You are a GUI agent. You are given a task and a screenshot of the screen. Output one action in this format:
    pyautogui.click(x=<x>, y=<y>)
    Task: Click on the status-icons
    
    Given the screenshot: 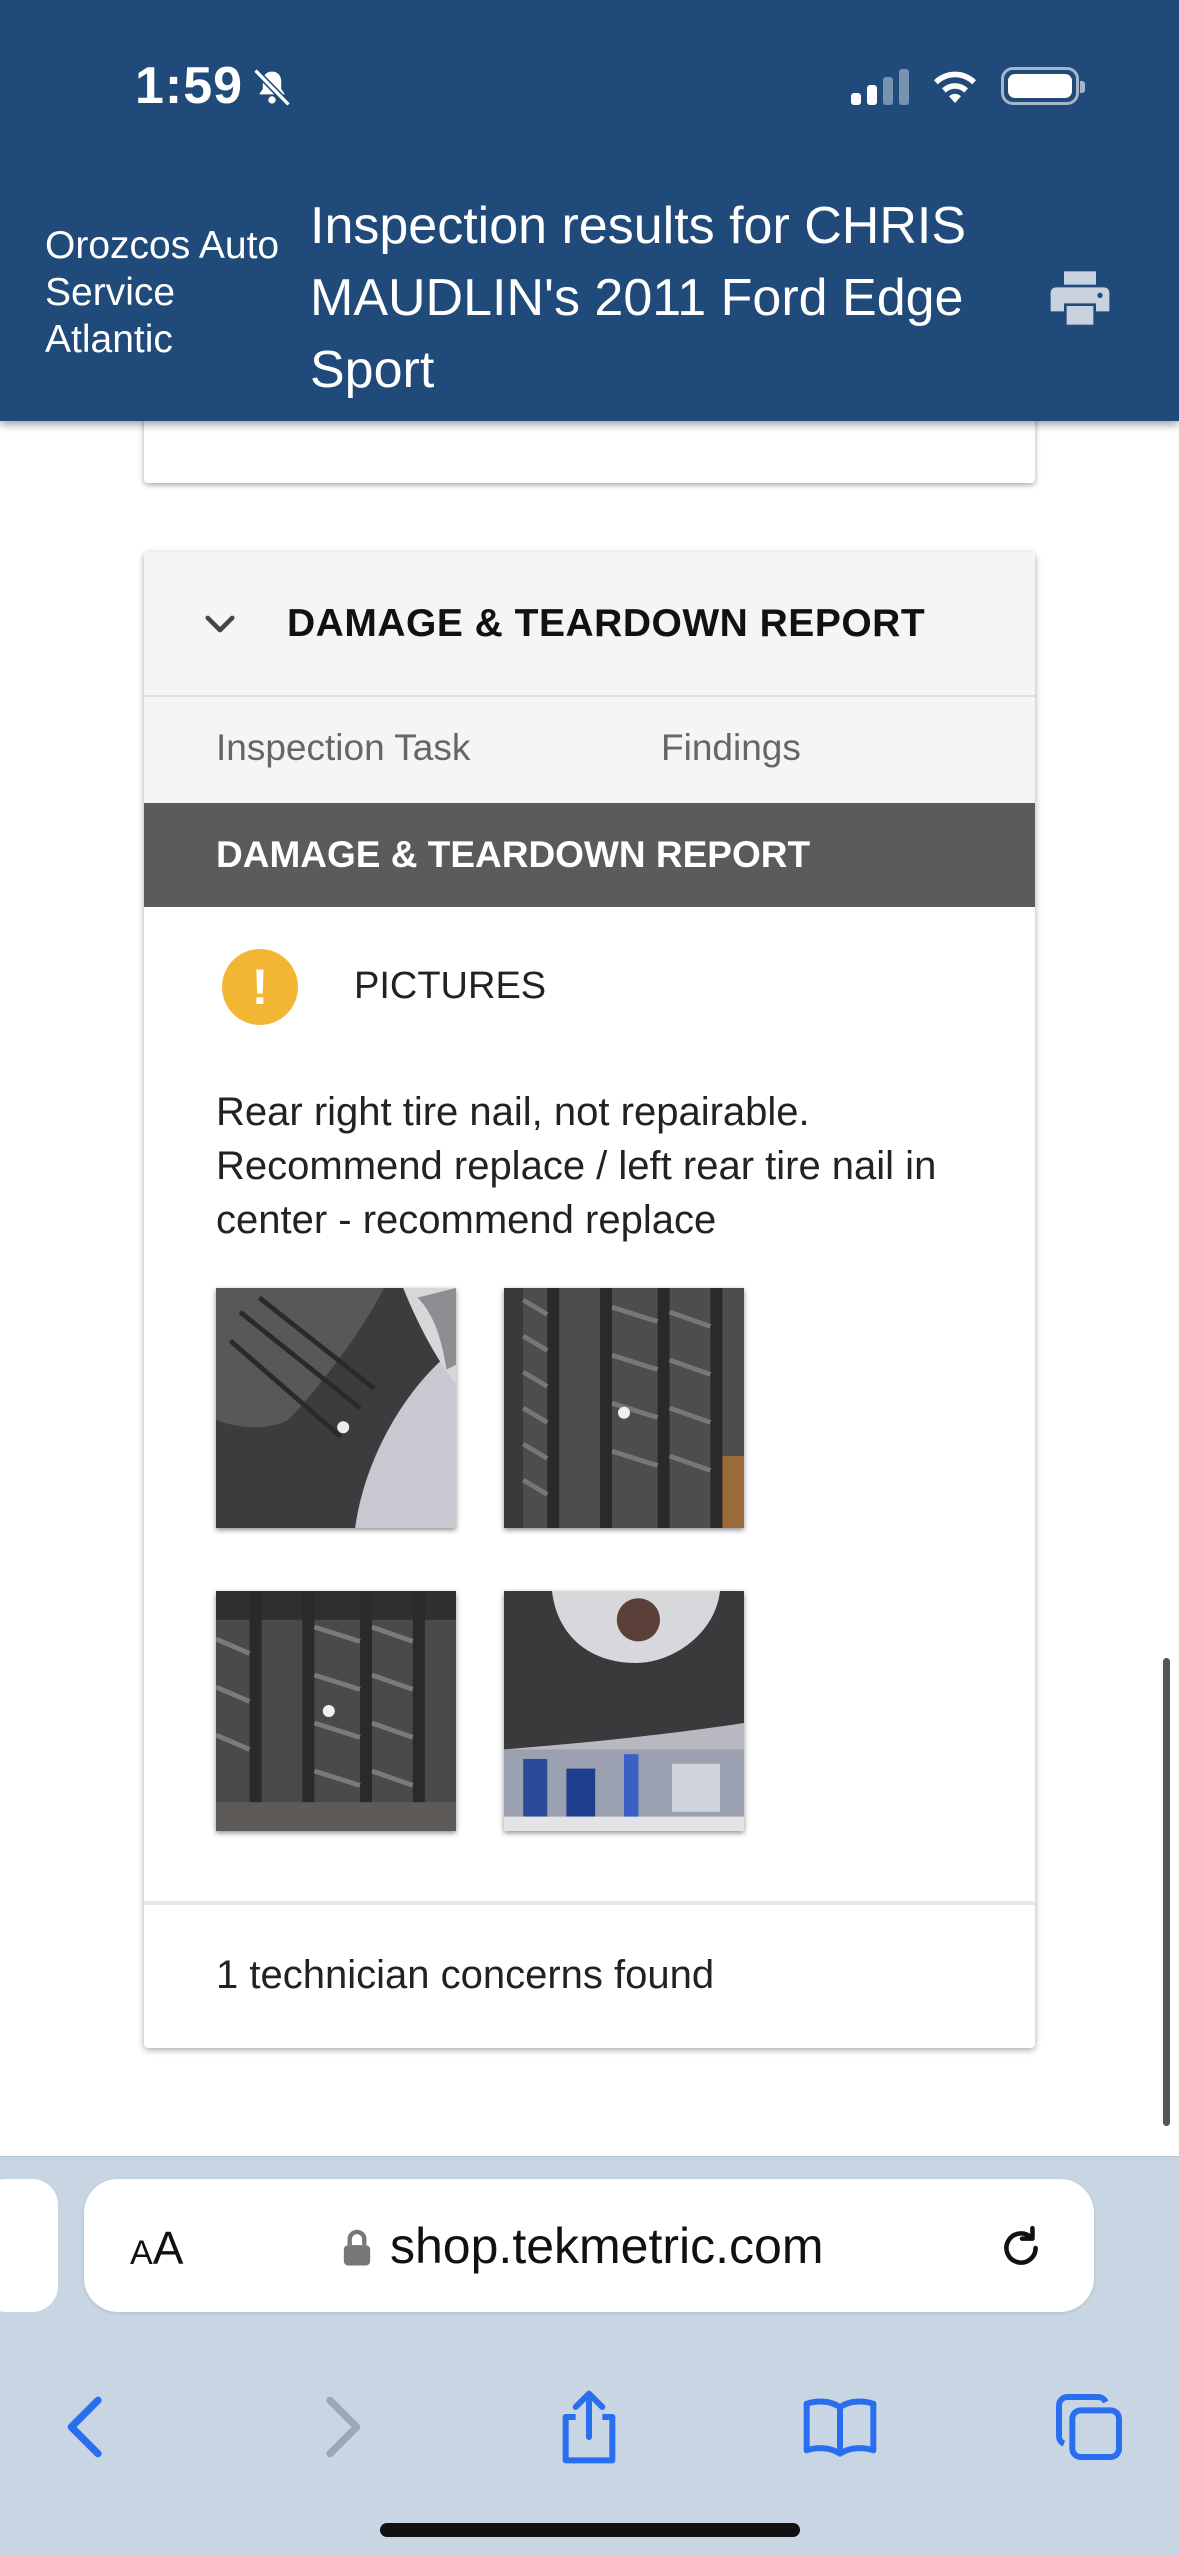 What is the action you would take?
    pyautogui.click(x=968, y=86)
    